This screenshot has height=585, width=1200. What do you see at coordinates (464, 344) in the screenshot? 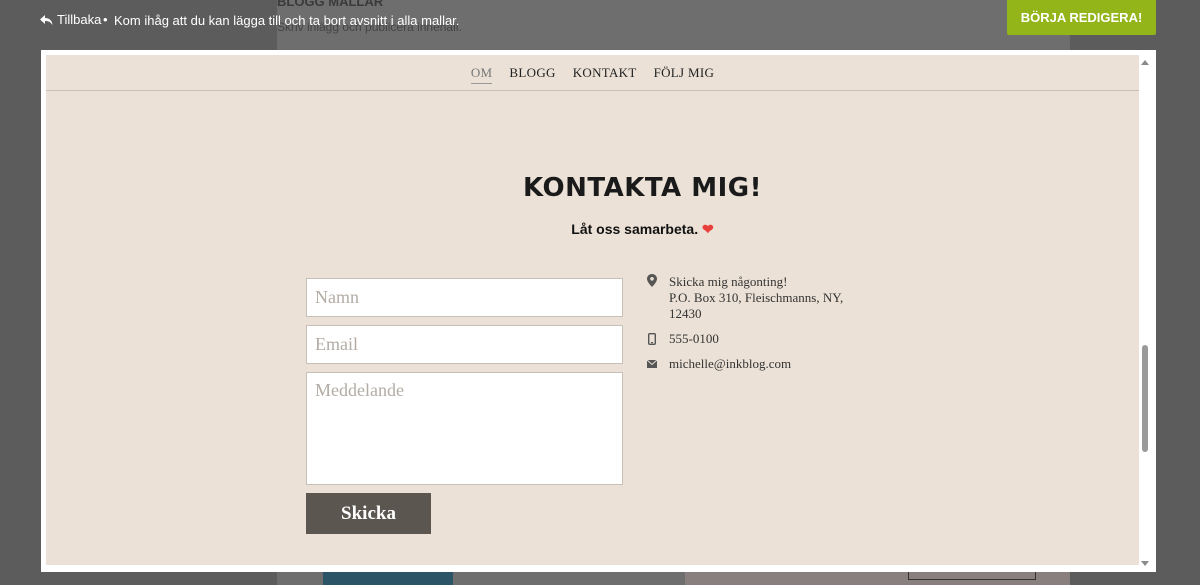
I see `email-input` at bounding box center [464, 344].